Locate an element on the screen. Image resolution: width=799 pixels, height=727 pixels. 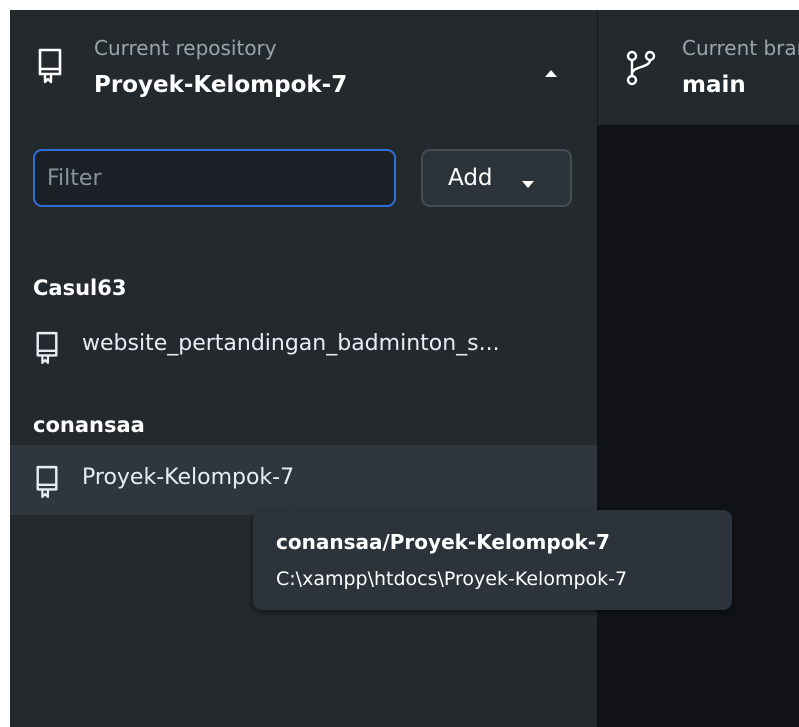
current-branch-button: Current branch main is located at coordinates (698, 67).